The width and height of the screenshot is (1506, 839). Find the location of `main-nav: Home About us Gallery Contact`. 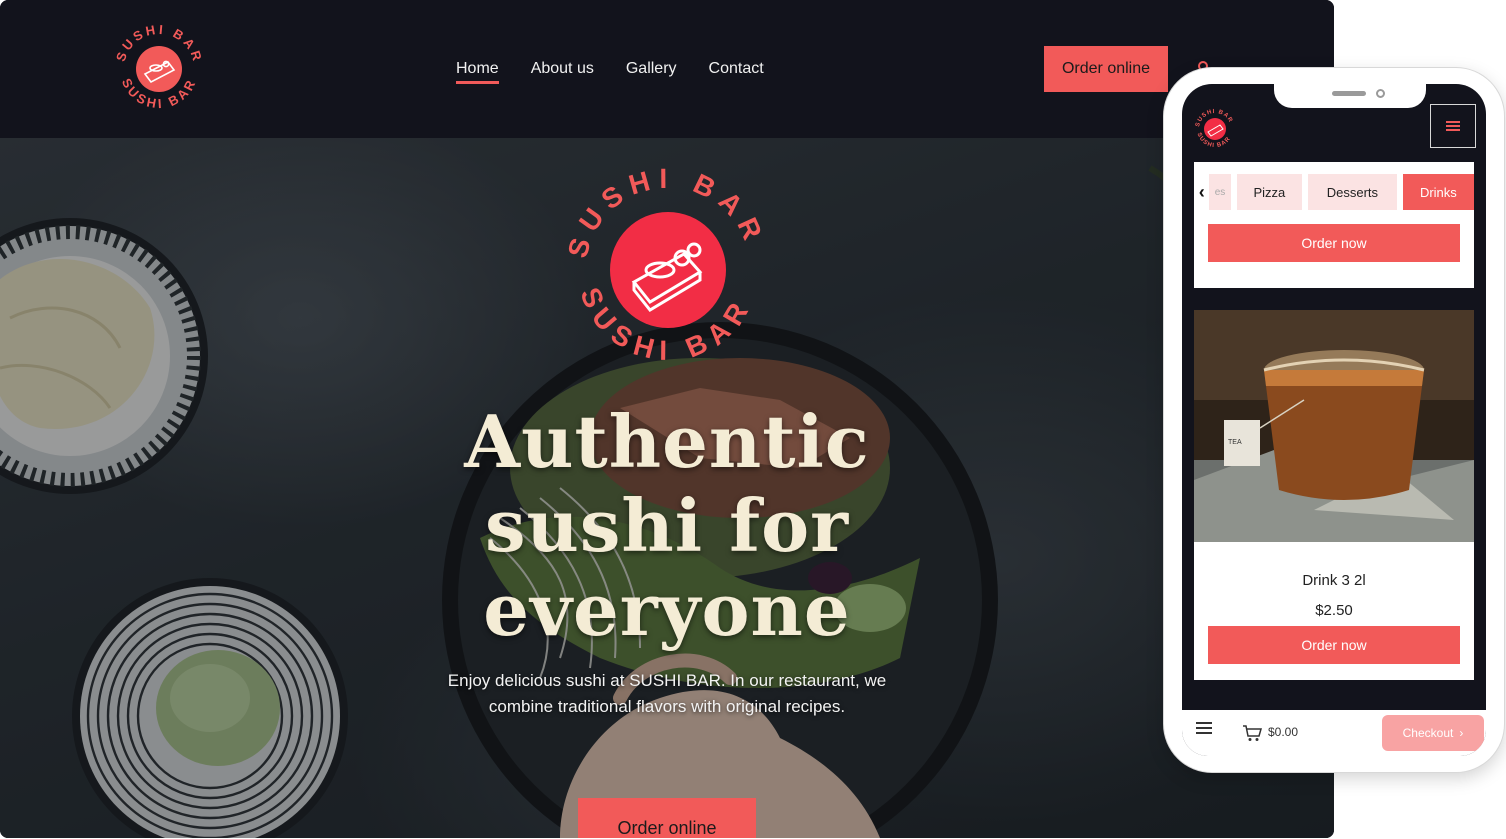

main-nav: Home About us Gallery Contact is located at coordinates (610, 71).